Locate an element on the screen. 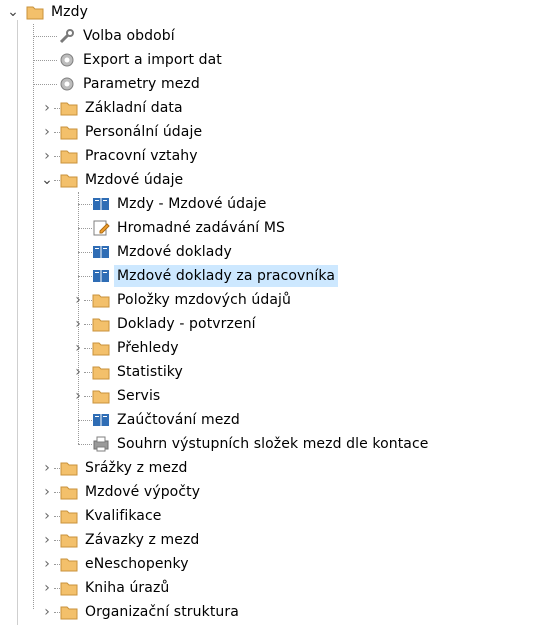 This screenshot has width=535, height=625. tree-node-label: Přehledy is located at coordinates (148, 348).